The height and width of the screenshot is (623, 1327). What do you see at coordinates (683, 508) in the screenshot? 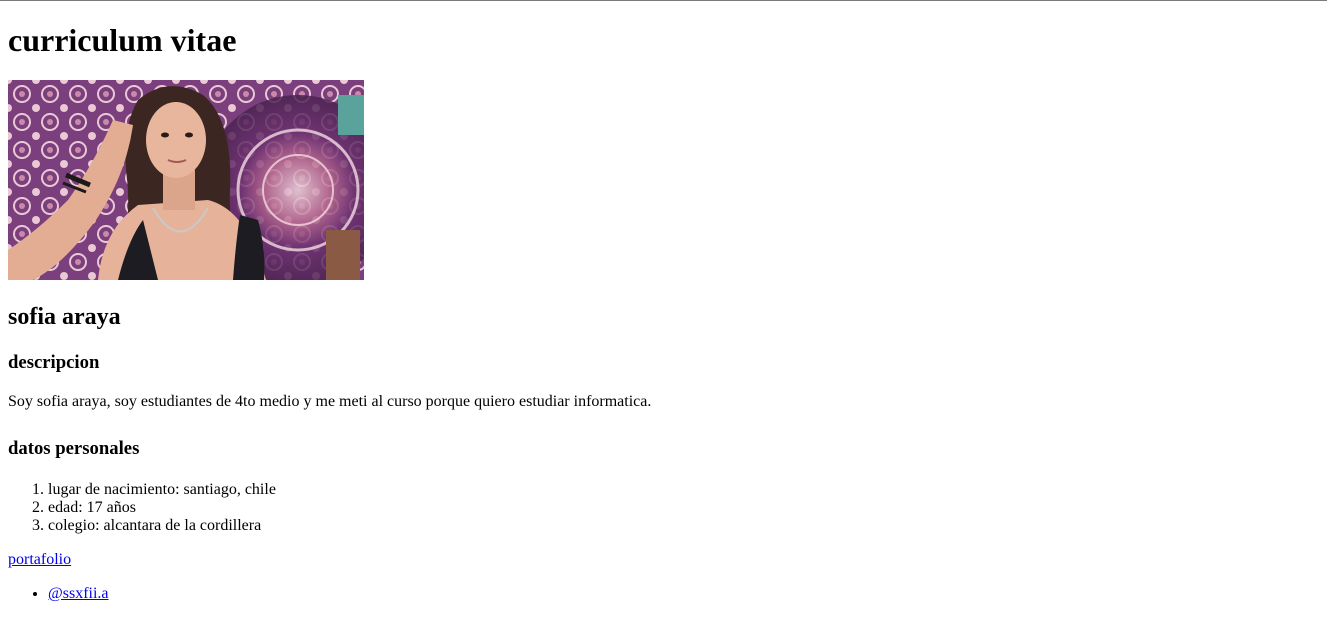
I see `list-item: edad: 17 años` at bounding box center [683, 508].